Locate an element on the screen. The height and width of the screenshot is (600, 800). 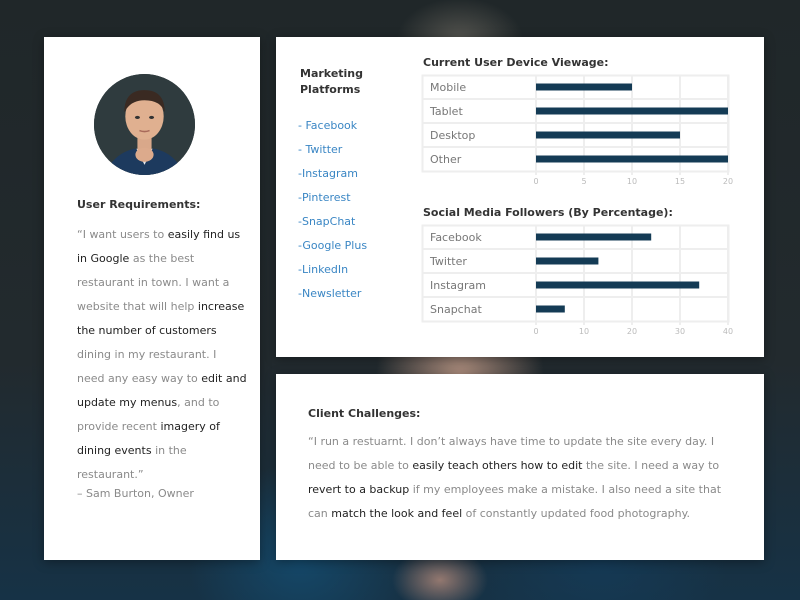
platform-link-google-plus: -Google Plus is located at coordinates (332, 248).